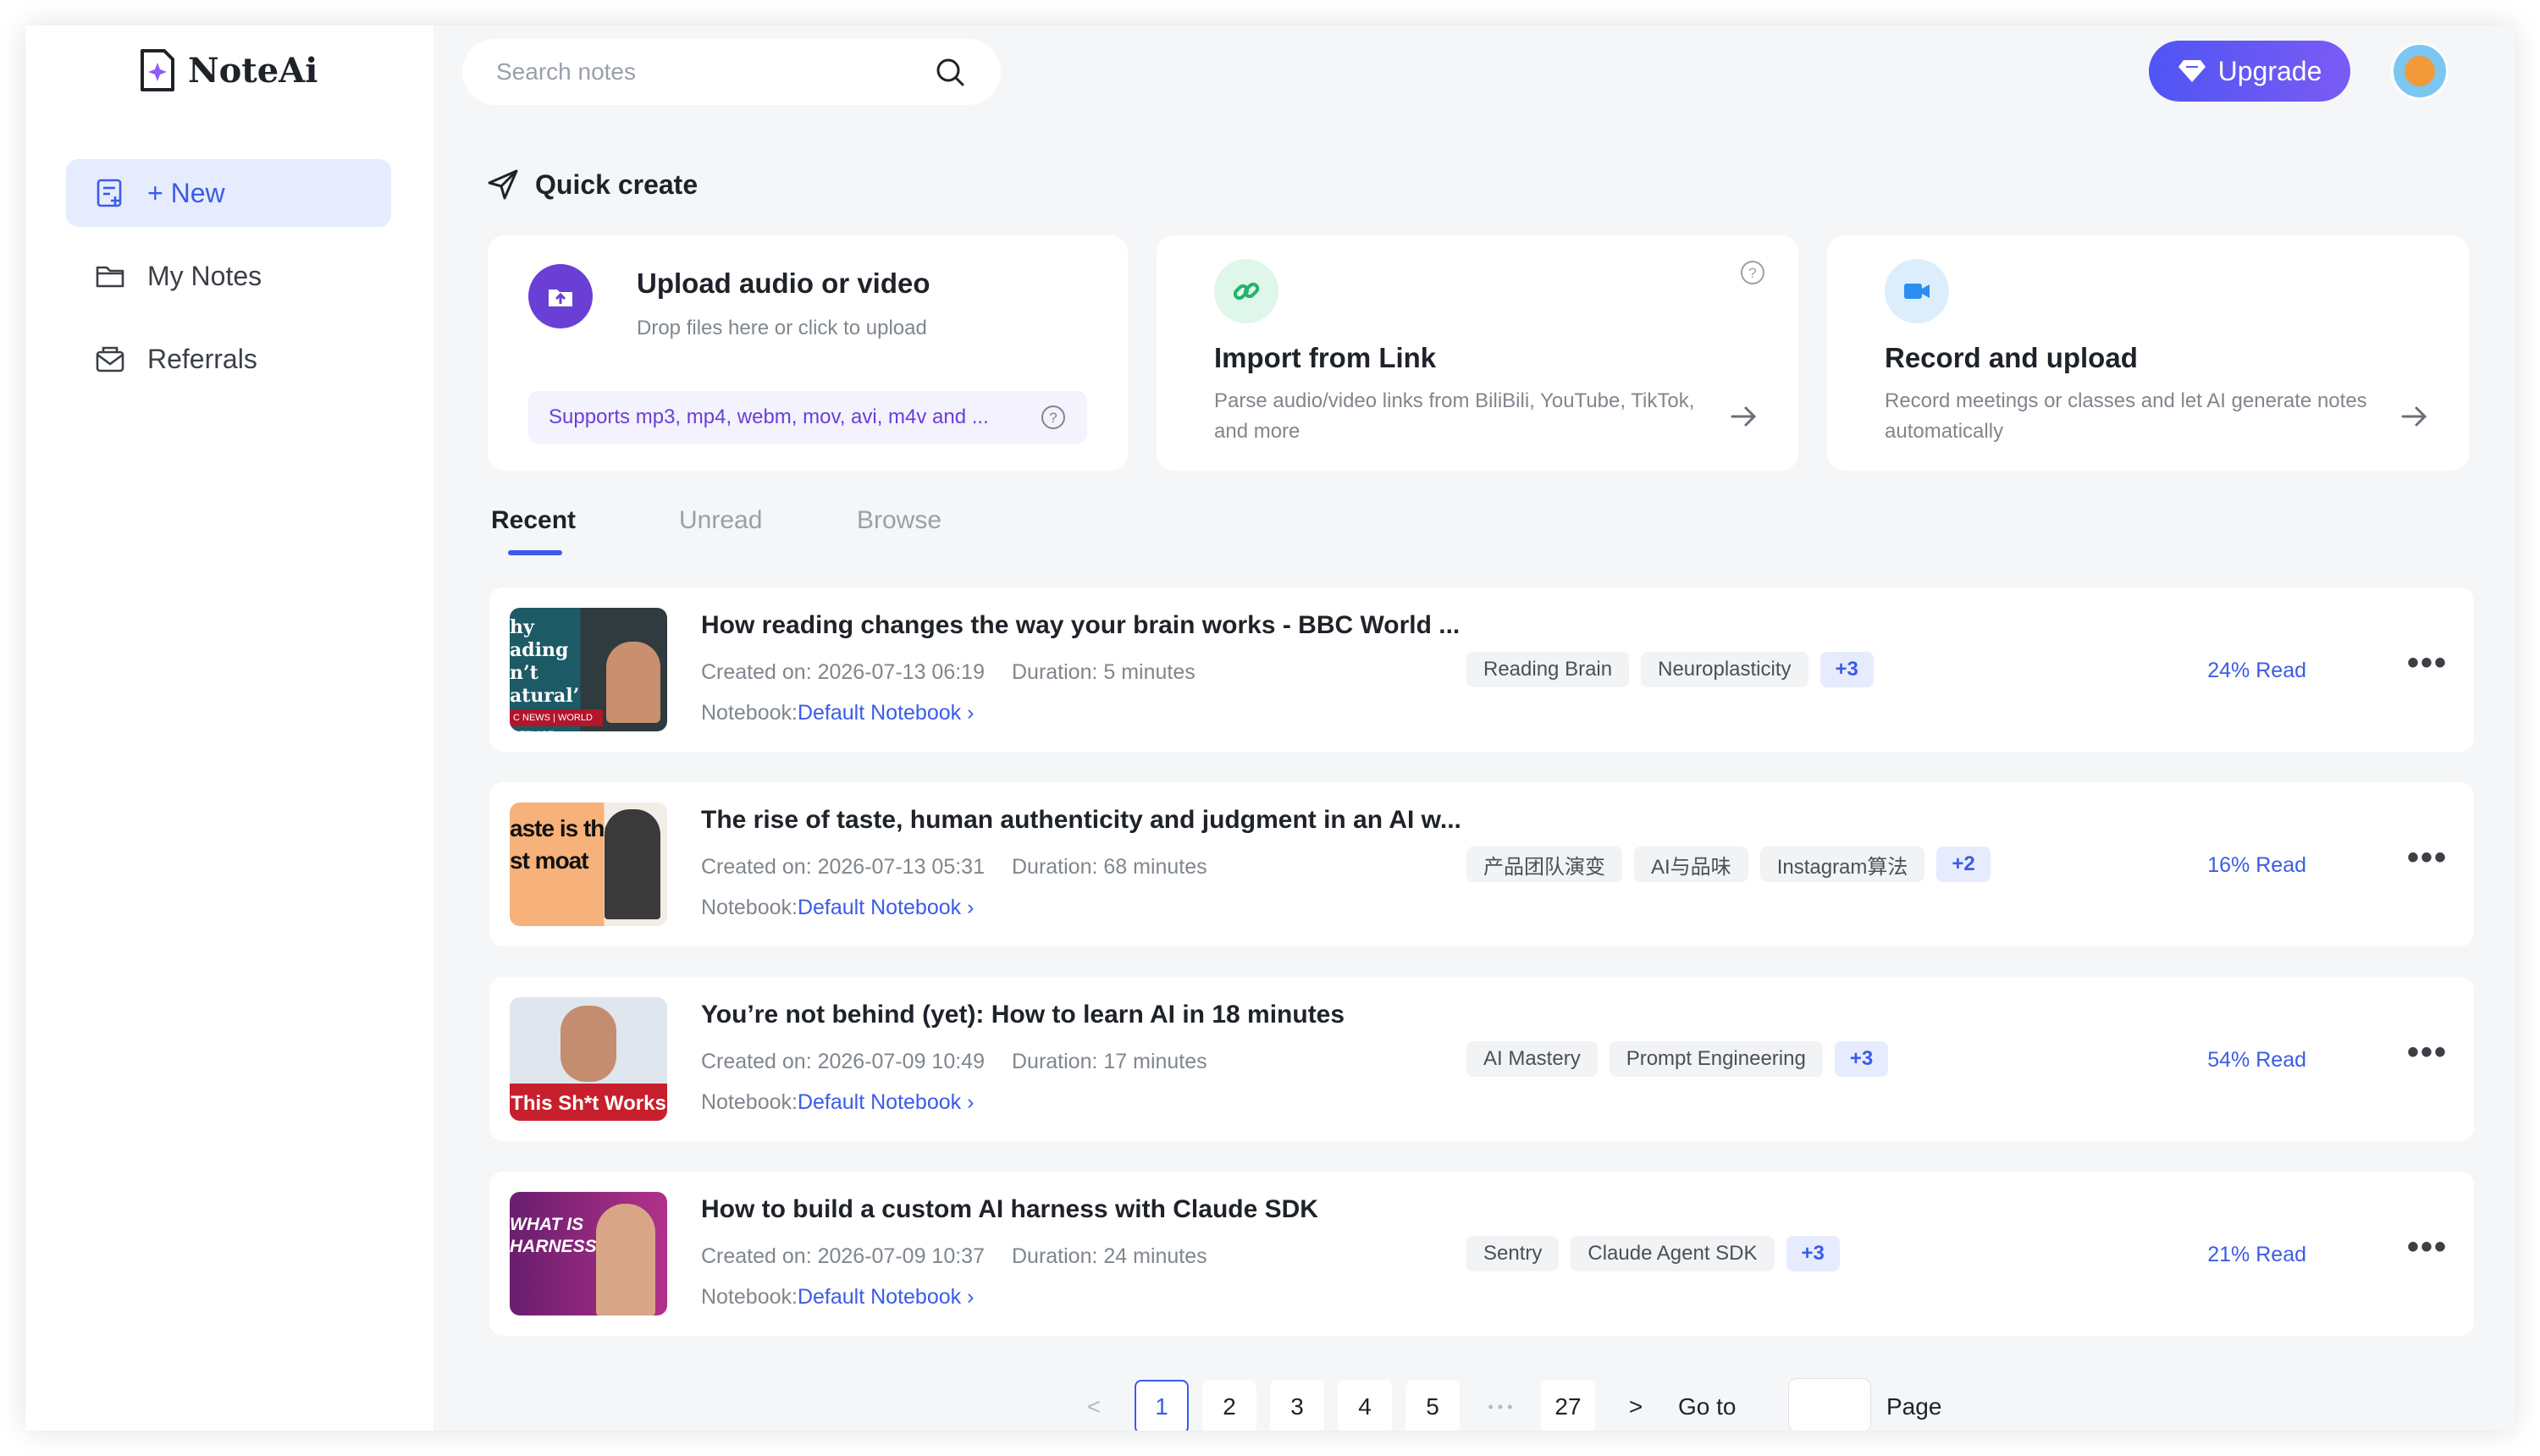 The height and width of the screenshot is (1456, 2540). I want to click on video-thumbnail: hyadingn’tatural’ C NEWS | WORLD SERVICE, so click(588, 669).